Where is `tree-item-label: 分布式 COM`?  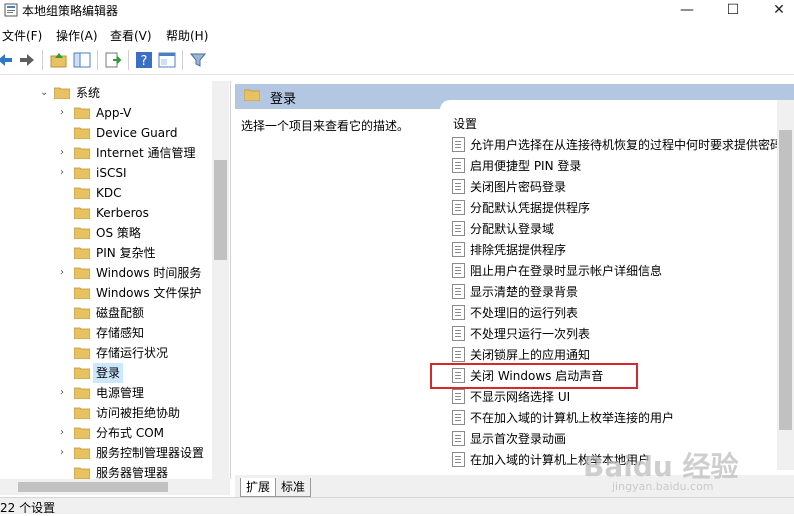
tree-item-label: 分布式 COM is located at coordinates (130, 433).